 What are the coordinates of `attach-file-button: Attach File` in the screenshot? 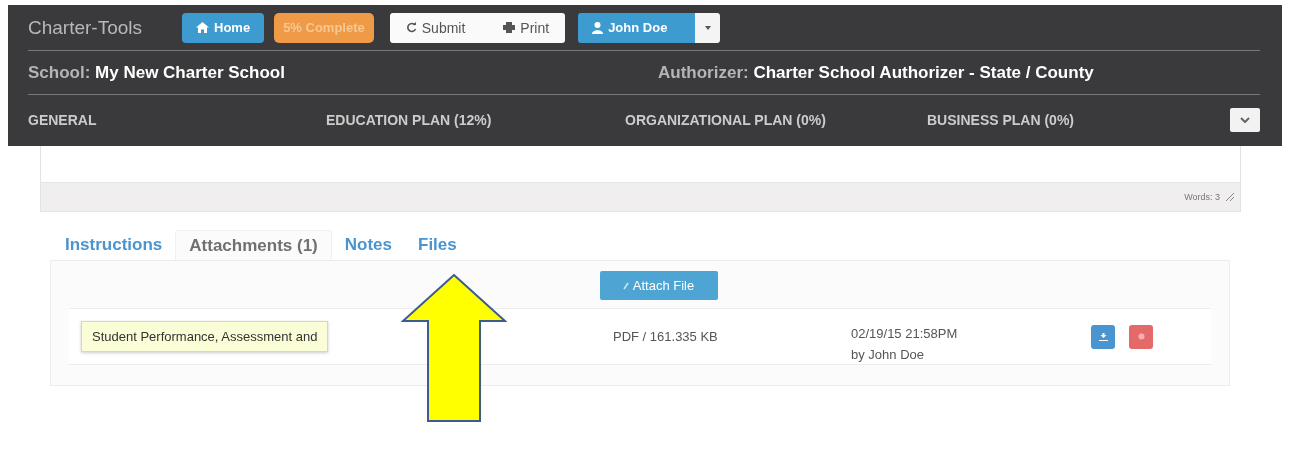 It's located at (658, 285).